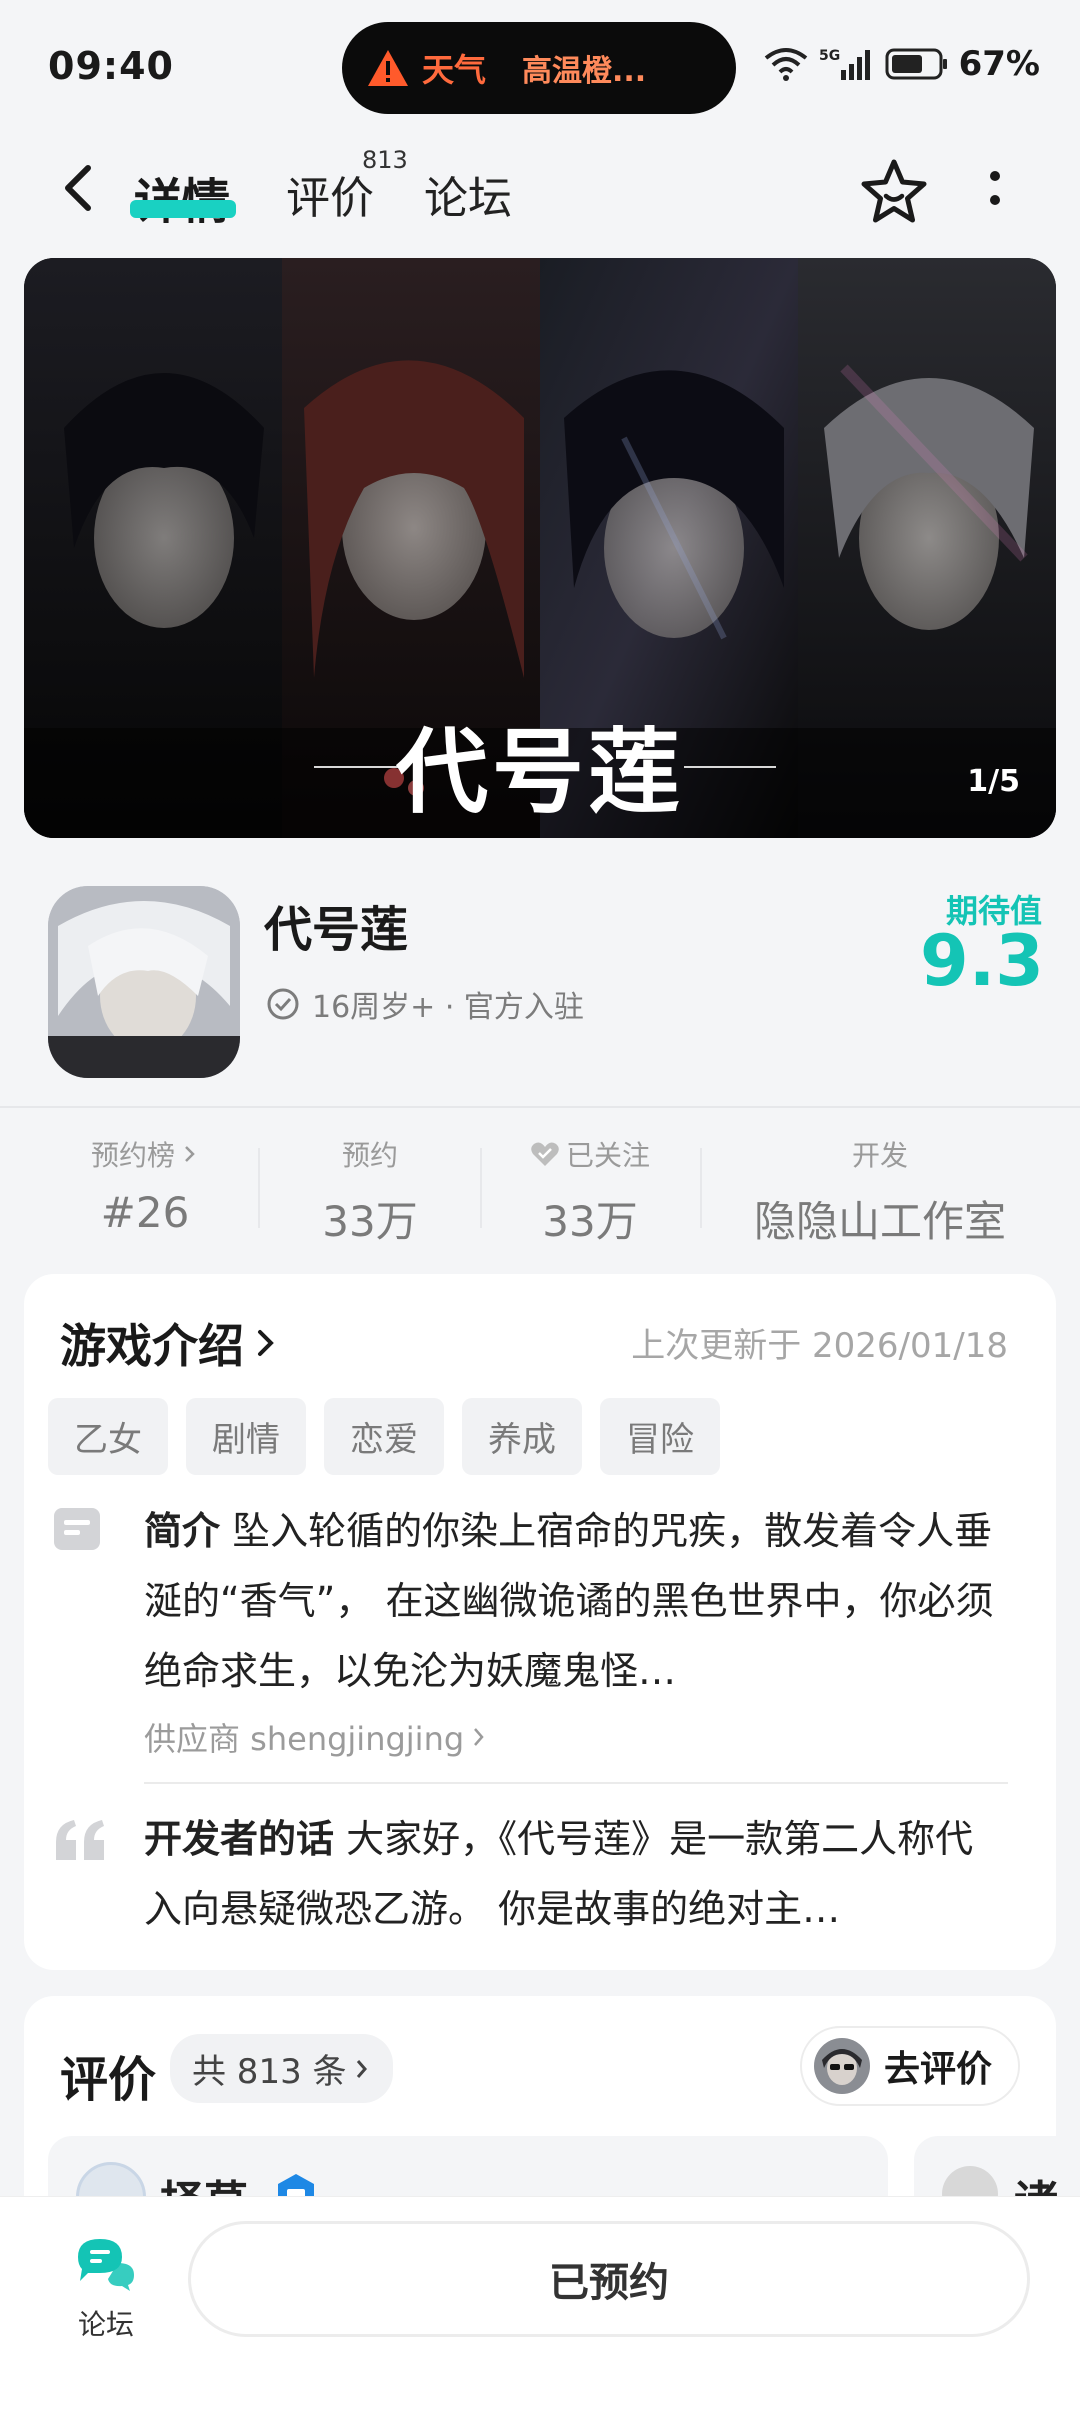 The height and width of the screenshot is (2412, 1080). I want to click on stat-reserve-rank-label: 预约榜, so click(132, 1155).